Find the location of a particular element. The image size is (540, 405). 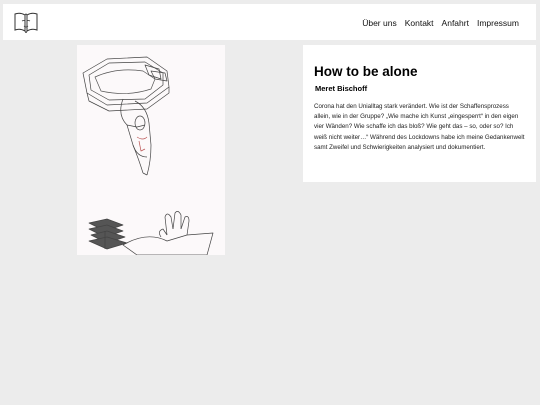

artwork-image is located at coordinates (151, 150).